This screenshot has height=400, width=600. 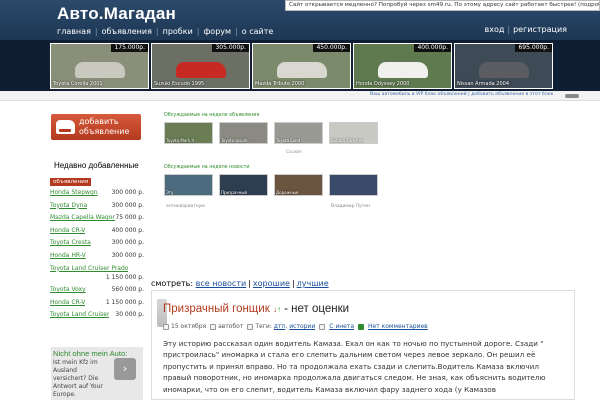 What do you see at coordinates (99, 121) in the screenshot?
I see `add-ad-label-1: добавить` at bounding box center [99, 121].